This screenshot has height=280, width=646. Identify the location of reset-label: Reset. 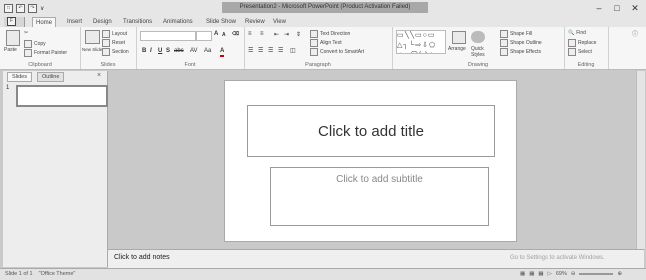
(119, 43).